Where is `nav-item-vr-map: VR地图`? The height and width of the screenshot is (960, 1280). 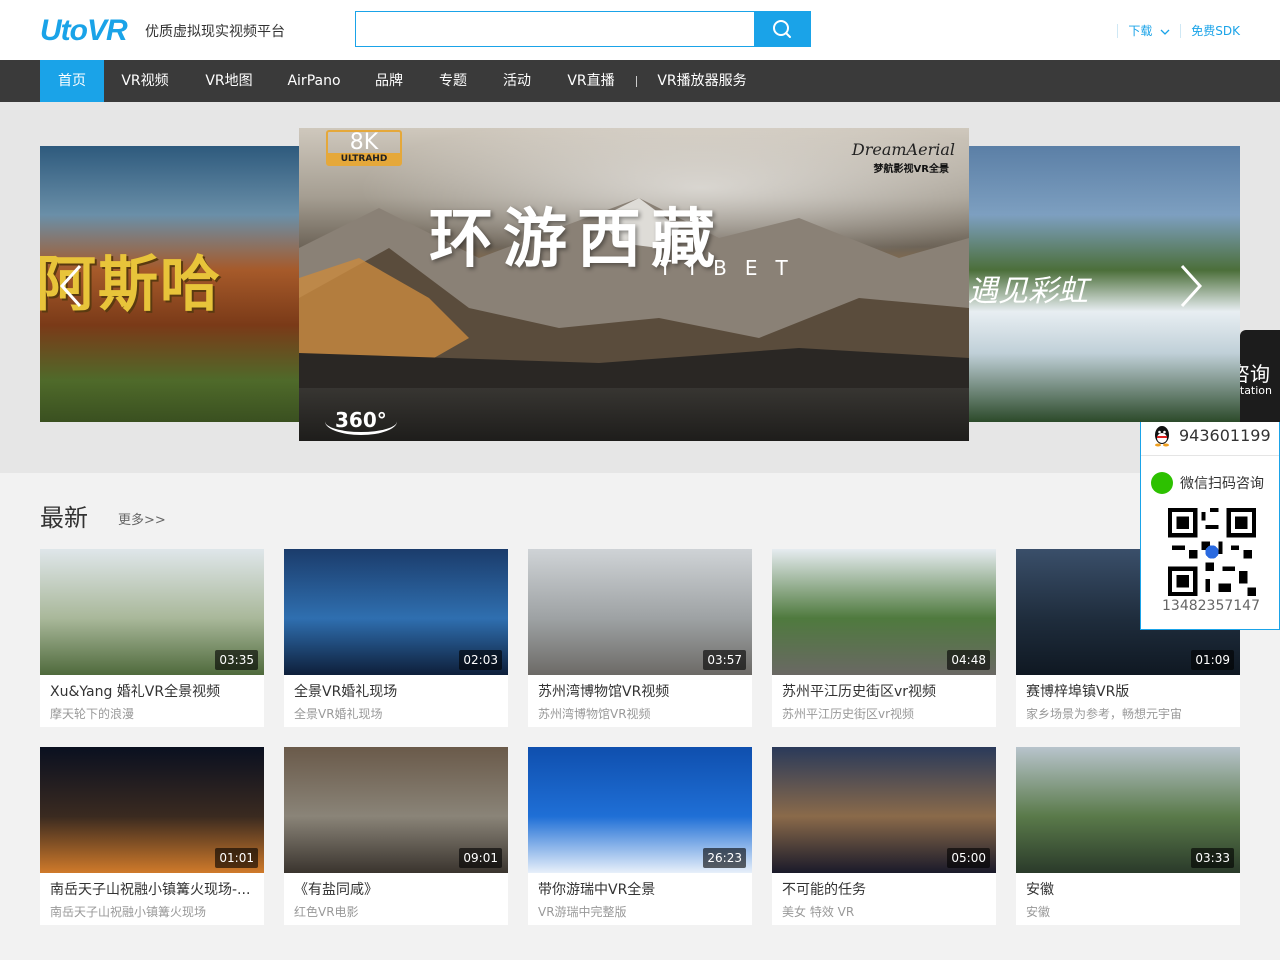
nav-item-vr-map: VR地图 is located at coordinates (229, 81).